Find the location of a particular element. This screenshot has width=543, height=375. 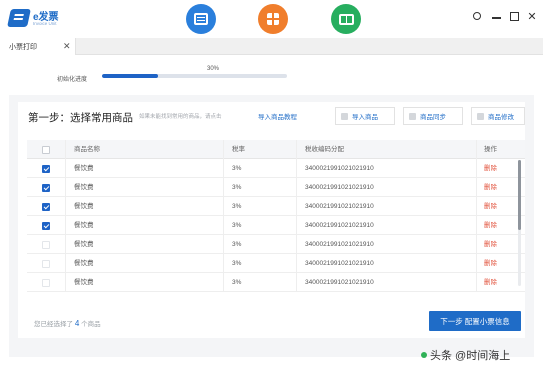

progress-percent: 30% is located at coordinates (213, 69).